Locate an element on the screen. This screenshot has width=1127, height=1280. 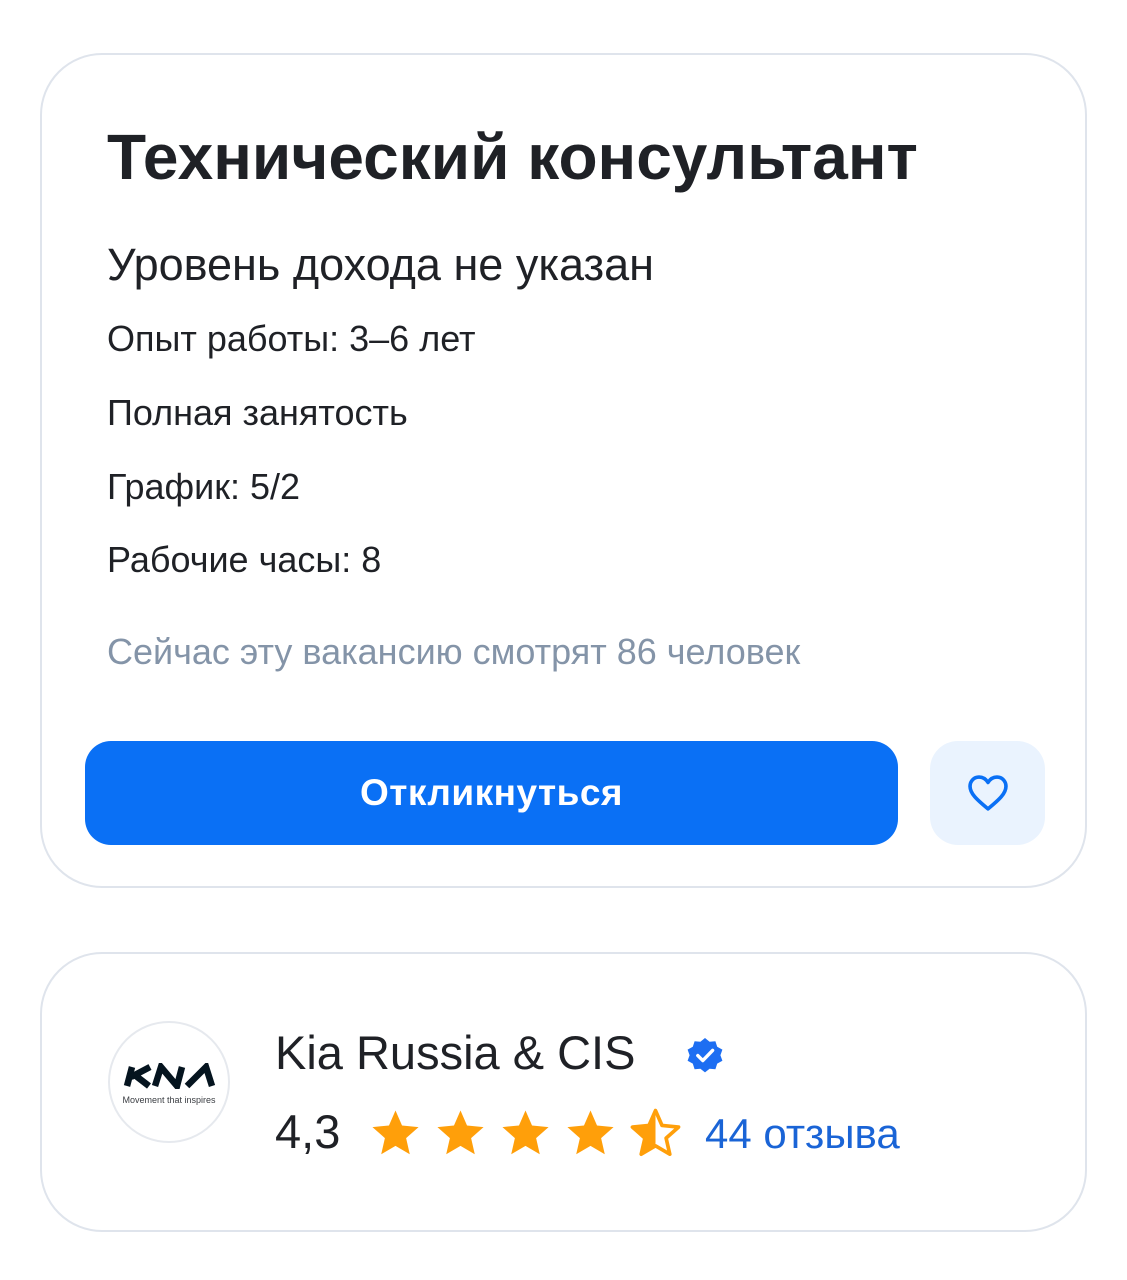
viewers-count-text: Сейчас эту вакансию смотрят 86 человек is located at coordinates (454, 651).